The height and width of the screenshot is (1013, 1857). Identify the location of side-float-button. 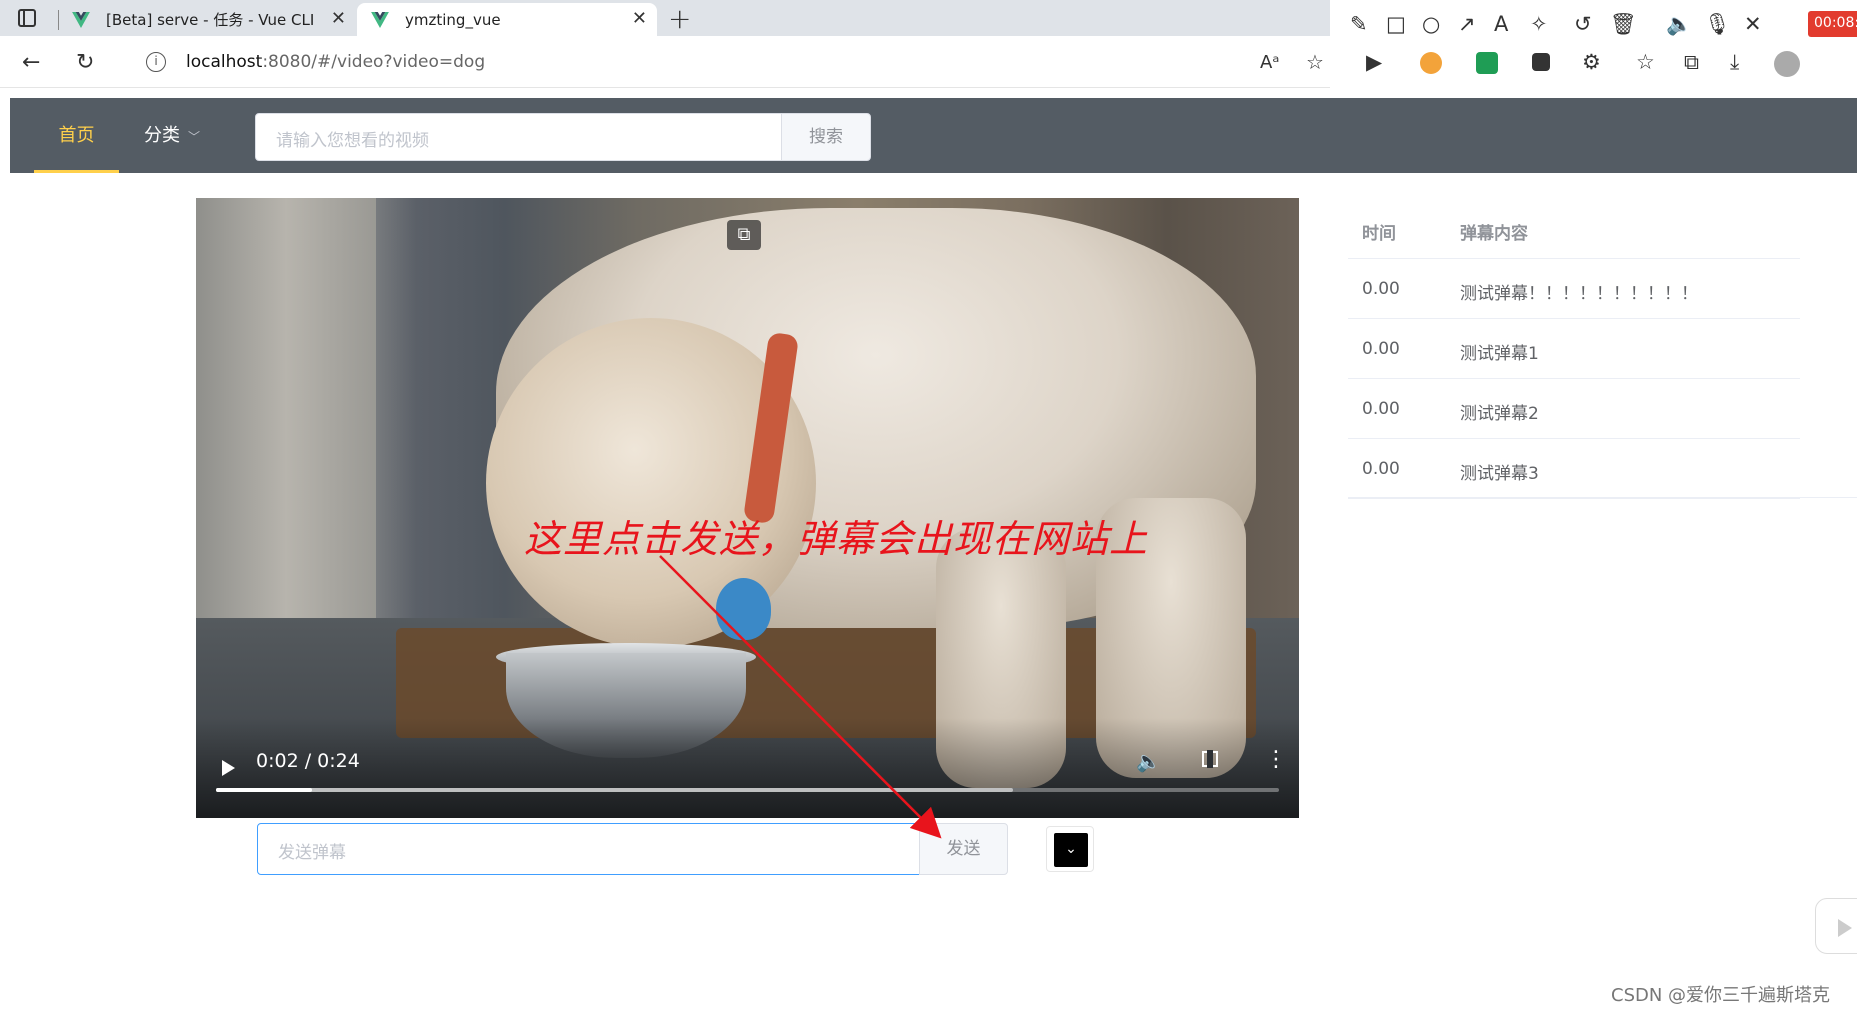
(1836, 926).